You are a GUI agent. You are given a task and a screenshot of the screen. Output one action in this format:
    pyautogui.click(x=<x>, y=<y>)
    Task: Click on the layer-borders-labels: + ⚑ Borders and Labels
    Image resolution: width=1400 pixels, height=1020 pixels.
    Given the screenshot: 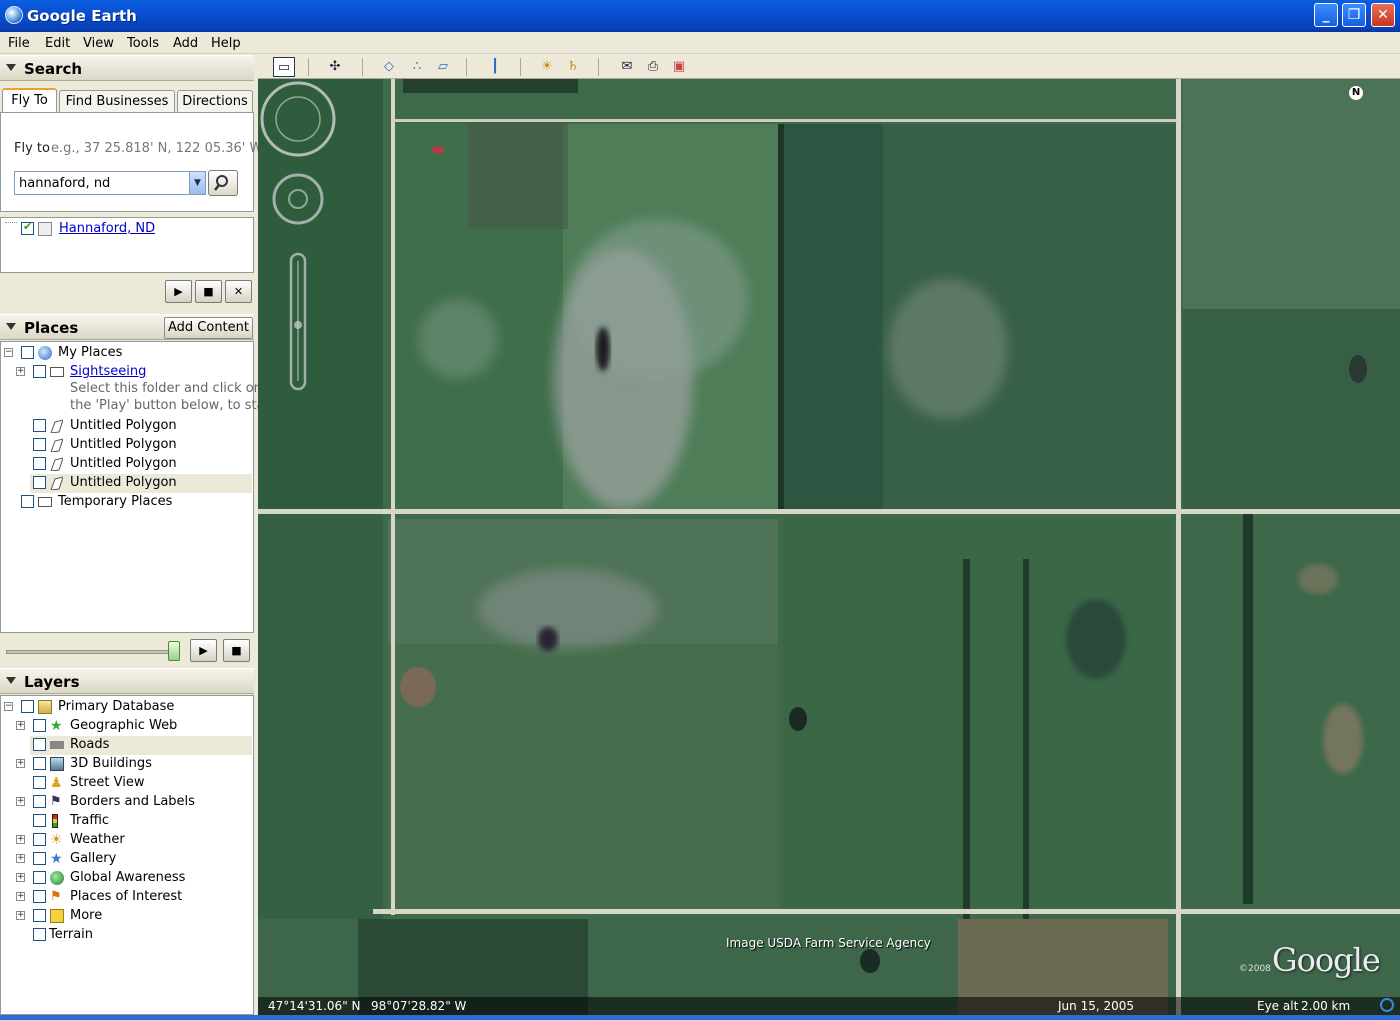 What is the action you would take?
    pyautogui.click(x=127, y=802)
    